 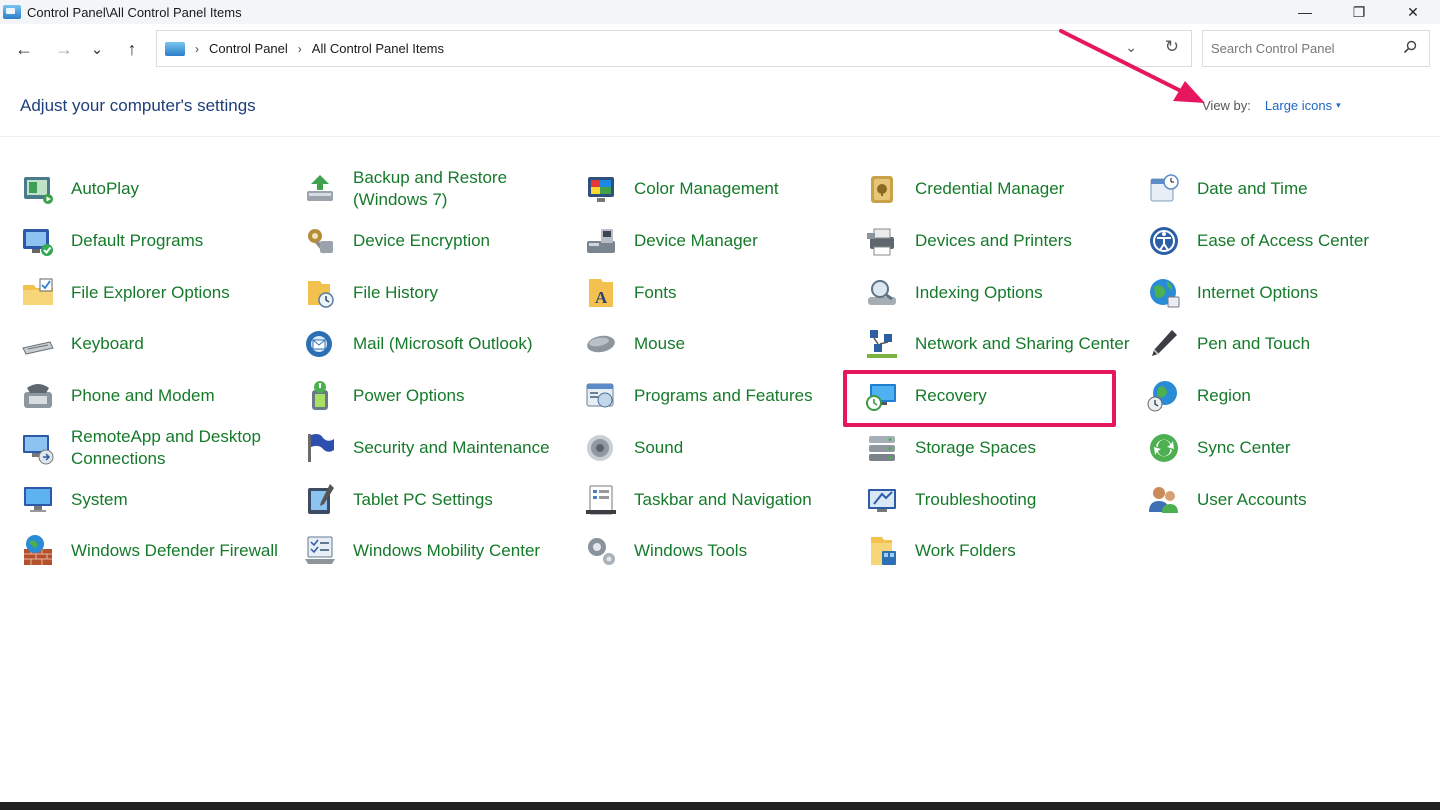 I want to click on windows-tools-icon, so click(x=601, y=551).